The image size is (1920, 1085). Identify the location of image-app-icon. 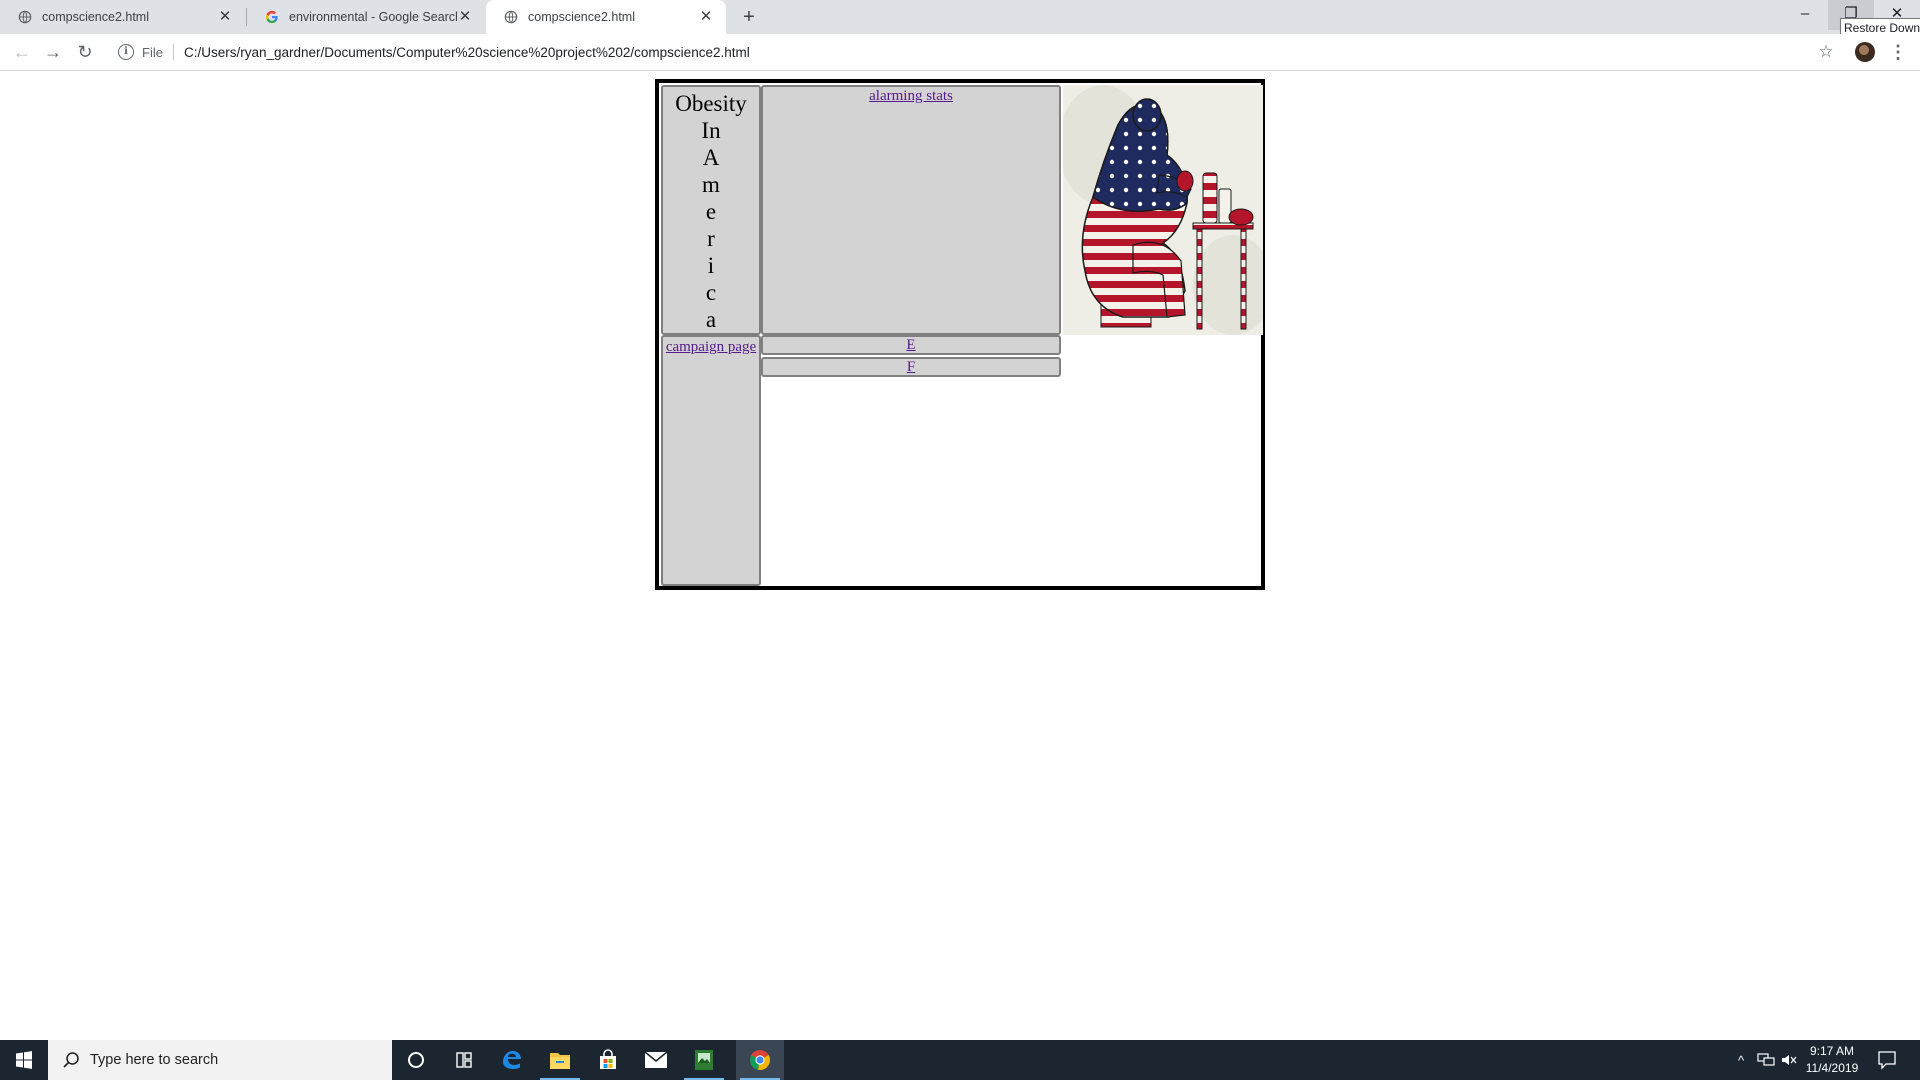
(704, 1060).